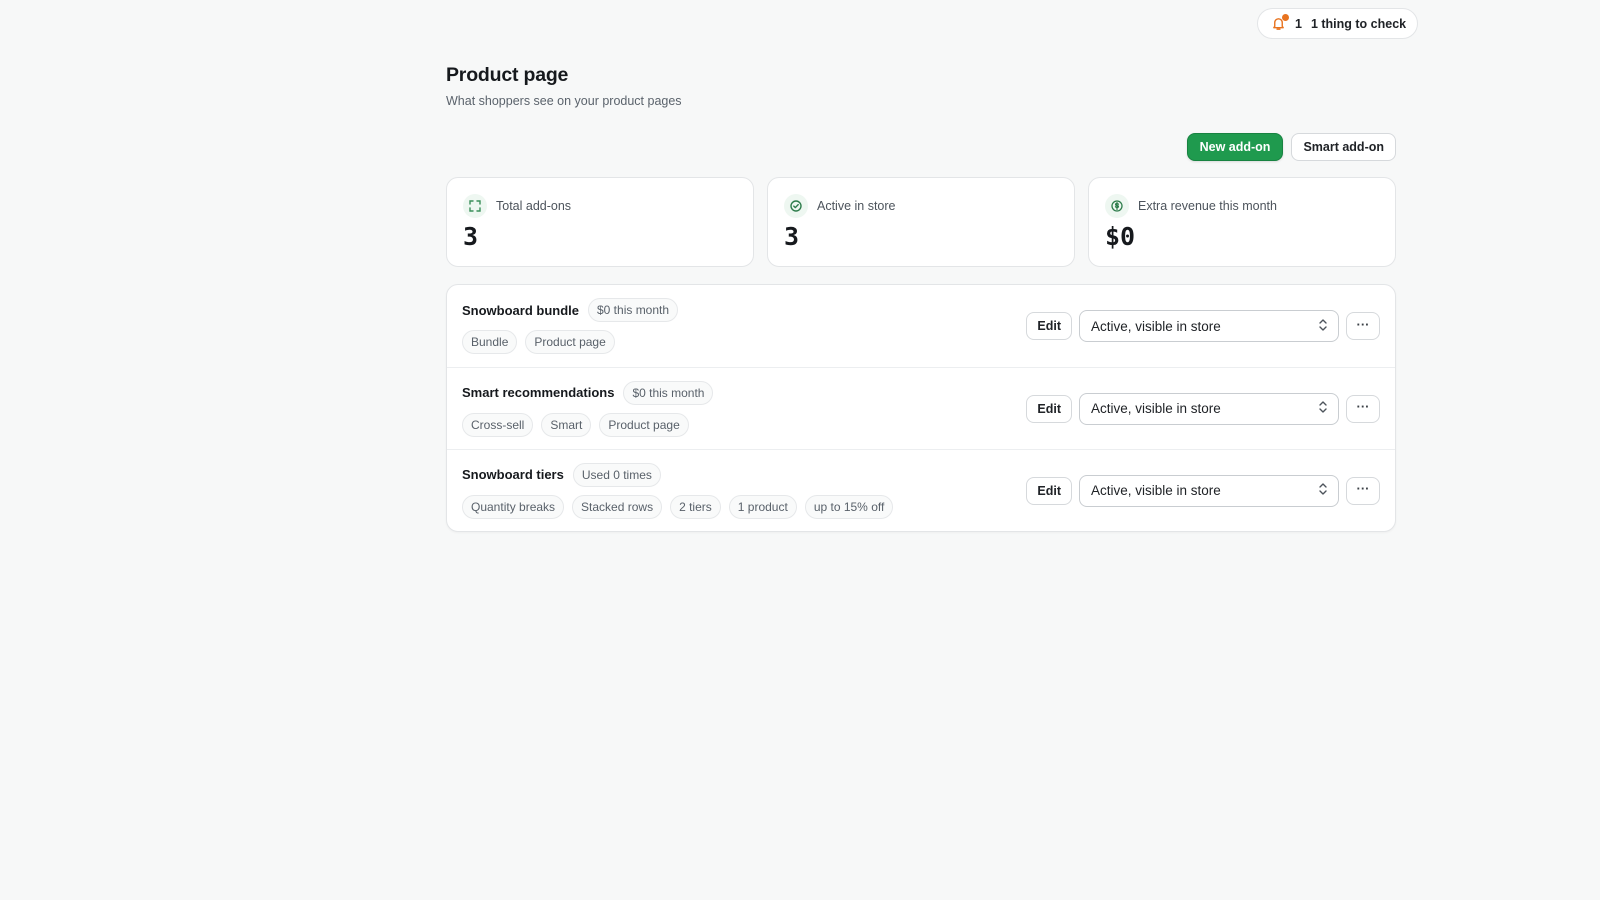  Describe the element at coordinates (1207, 206) in the screenshot. I see `stat-label: Extra revenue this month` at that location.